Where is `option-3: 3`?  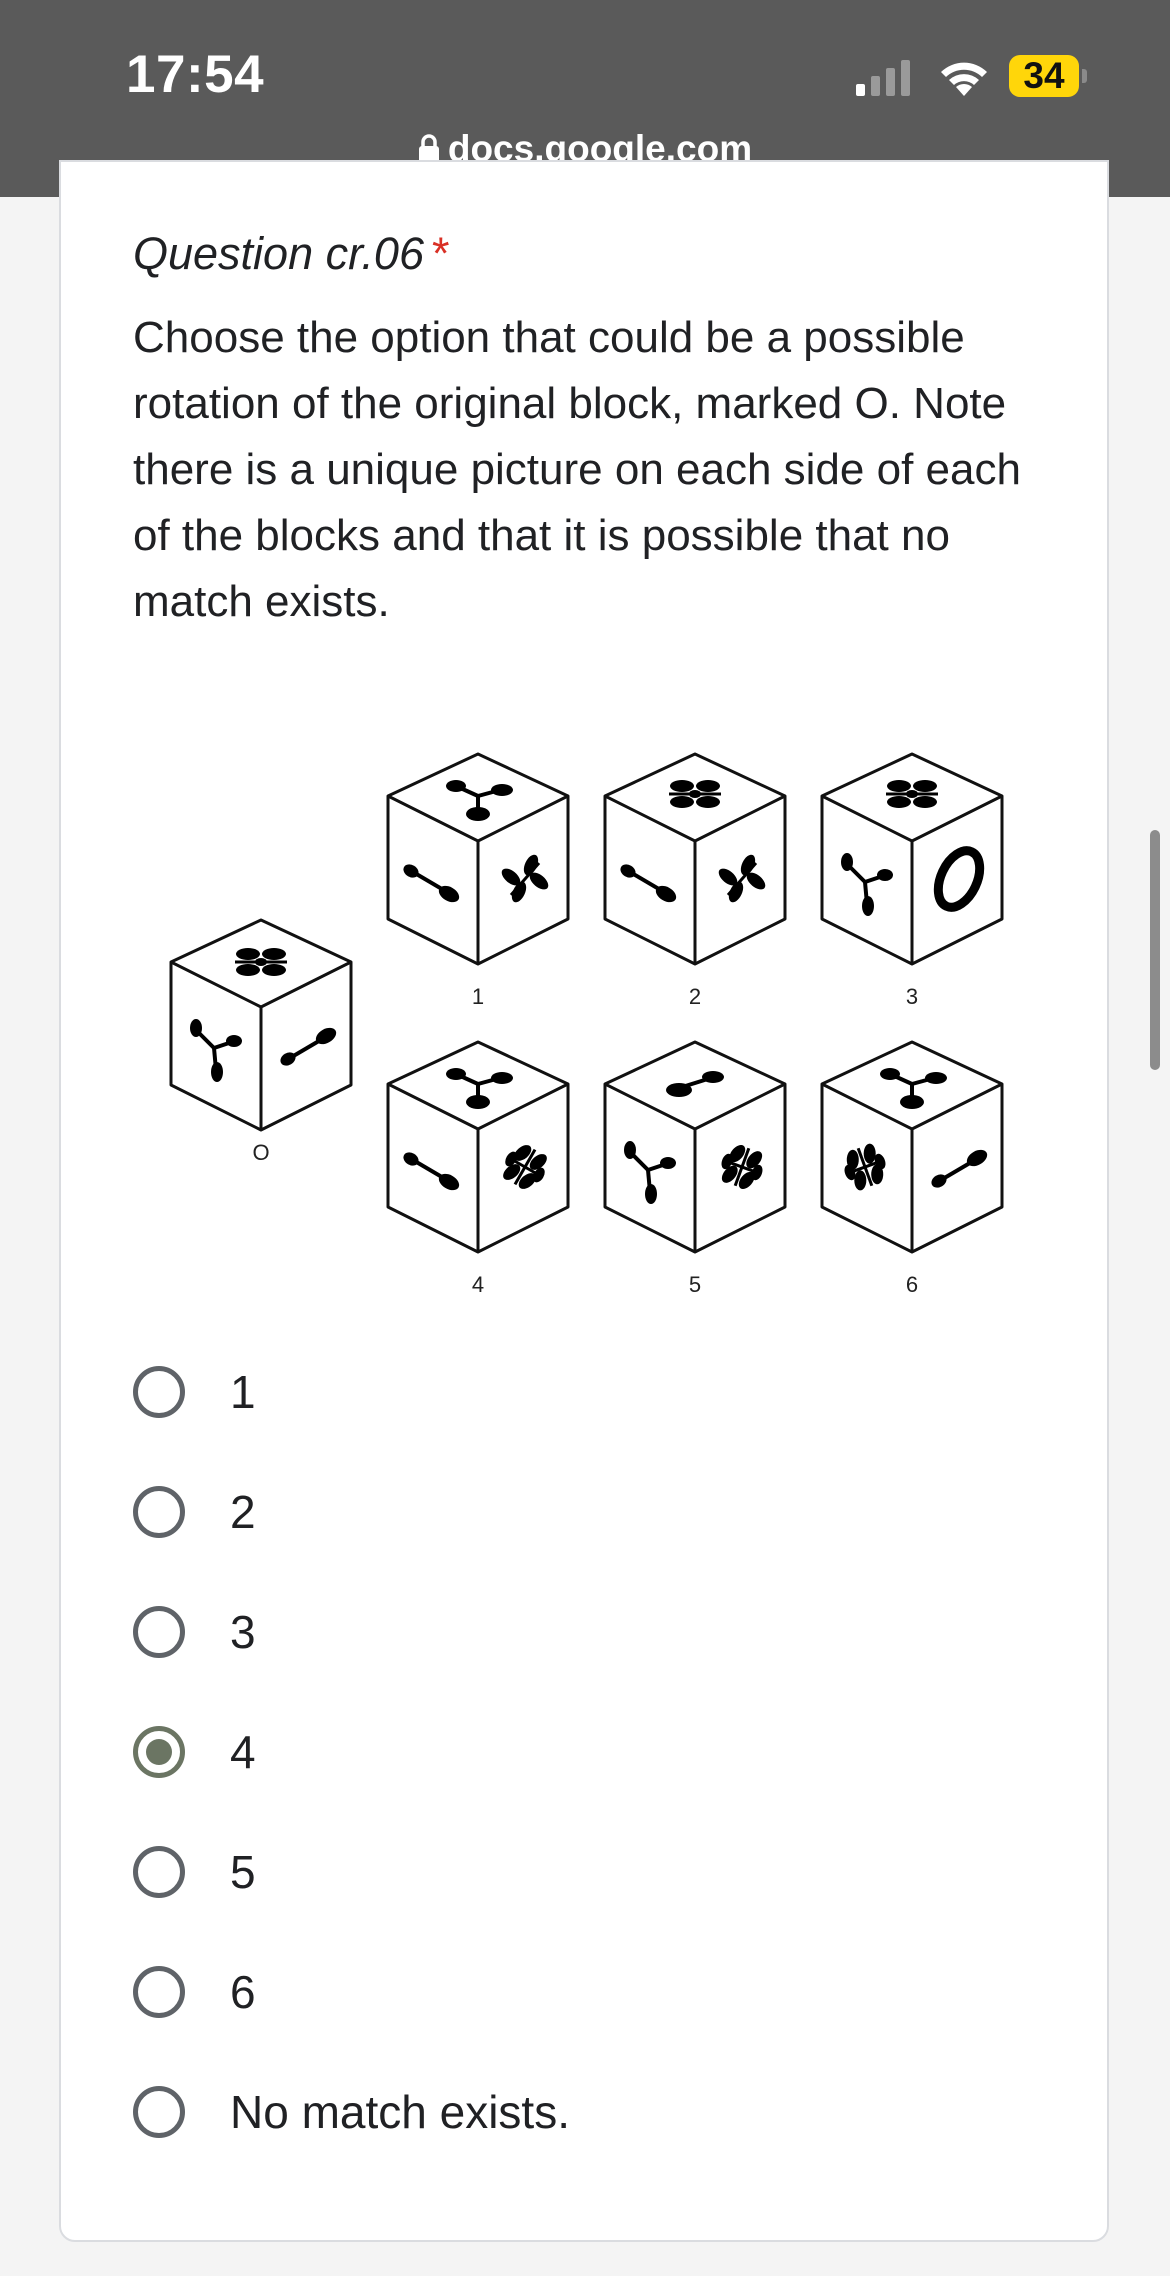
option-3: 3 is located at coordinates (194, 1632).